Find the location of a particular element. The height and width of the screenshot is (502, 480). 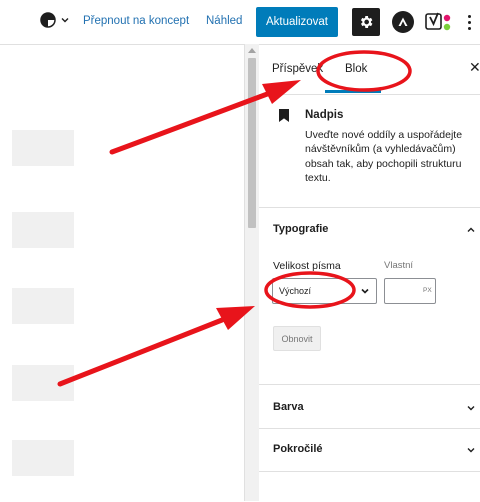

advanced-panel-toggle: Pokročilé is located at coordinates (369, 450).